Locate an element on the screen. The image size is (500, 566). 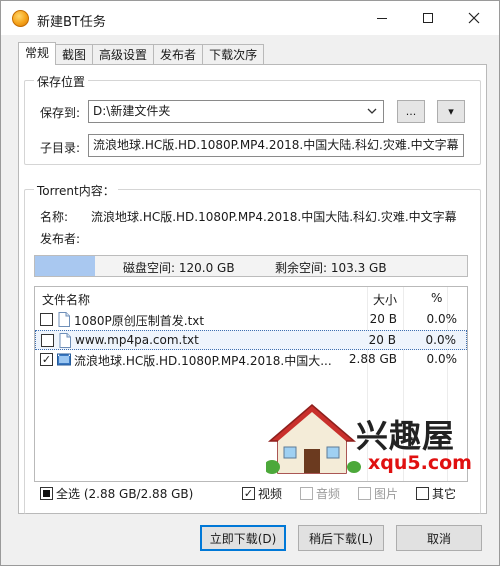
column-header-size: 大小 is located at coordinates (385, 299).